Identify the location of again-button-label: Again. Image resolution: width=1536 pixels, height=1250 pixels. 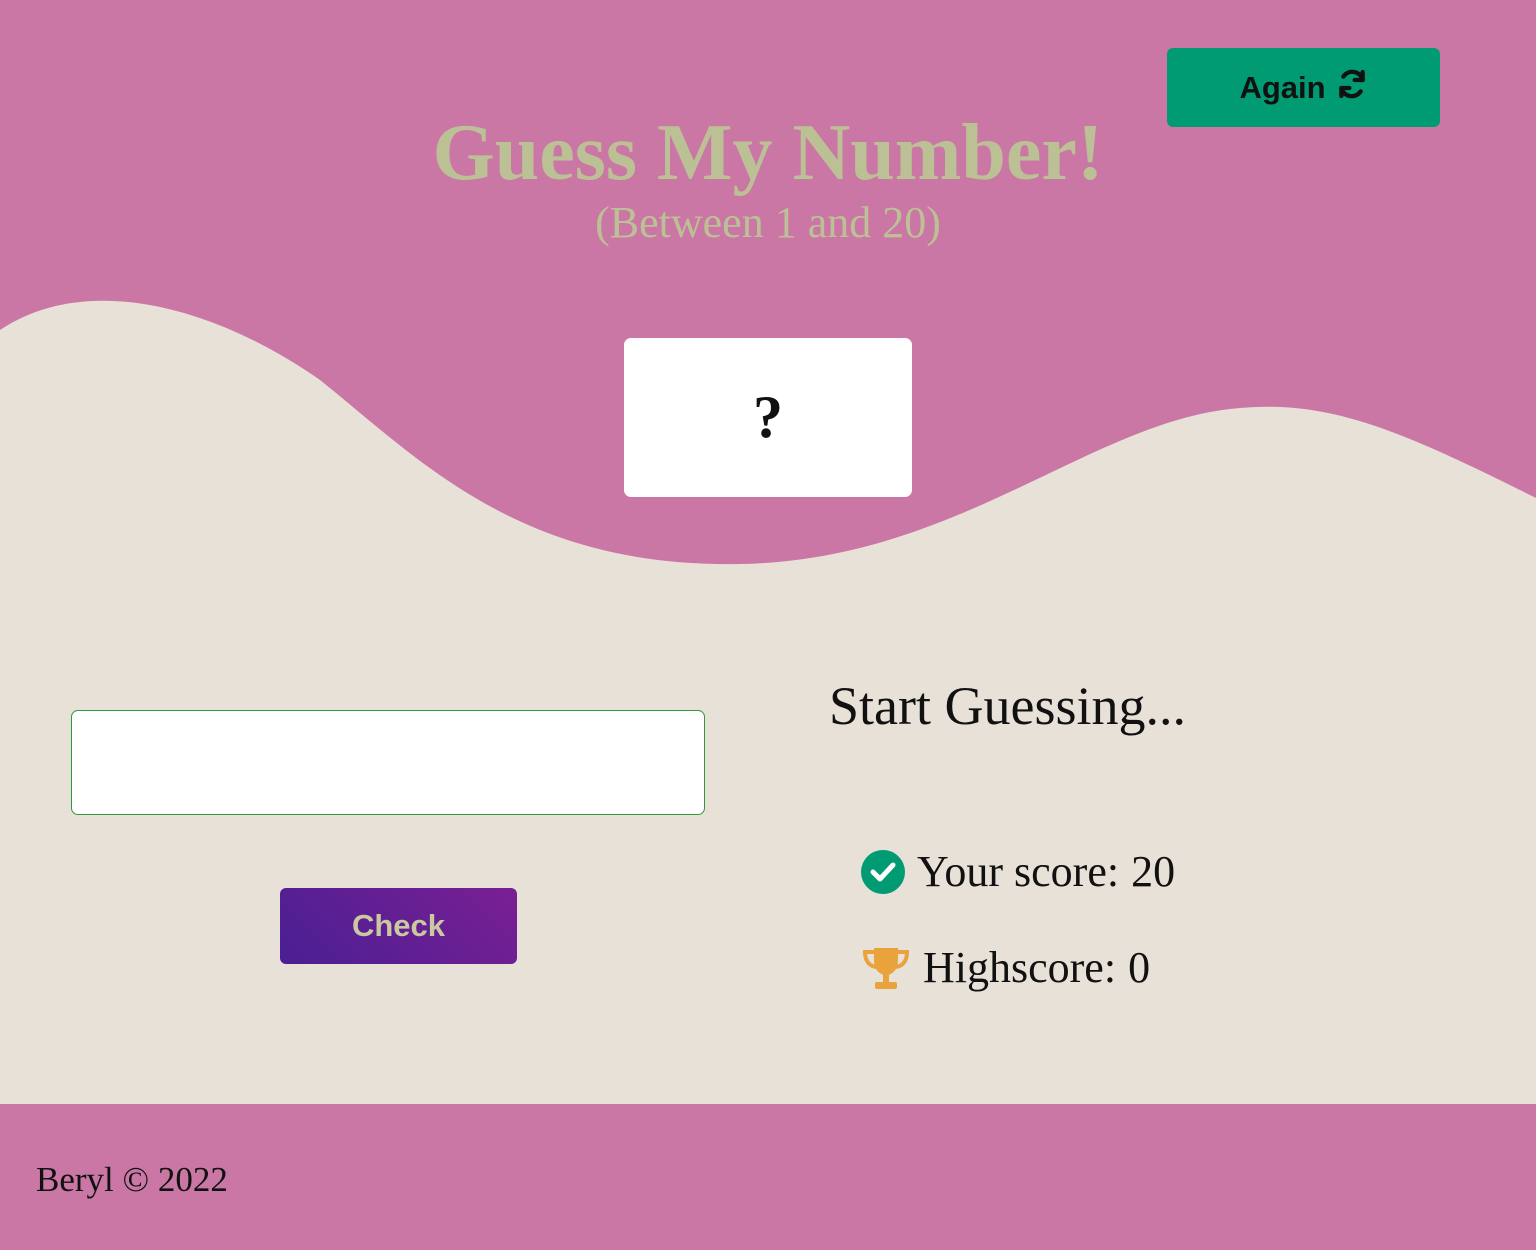
(1282, 87).